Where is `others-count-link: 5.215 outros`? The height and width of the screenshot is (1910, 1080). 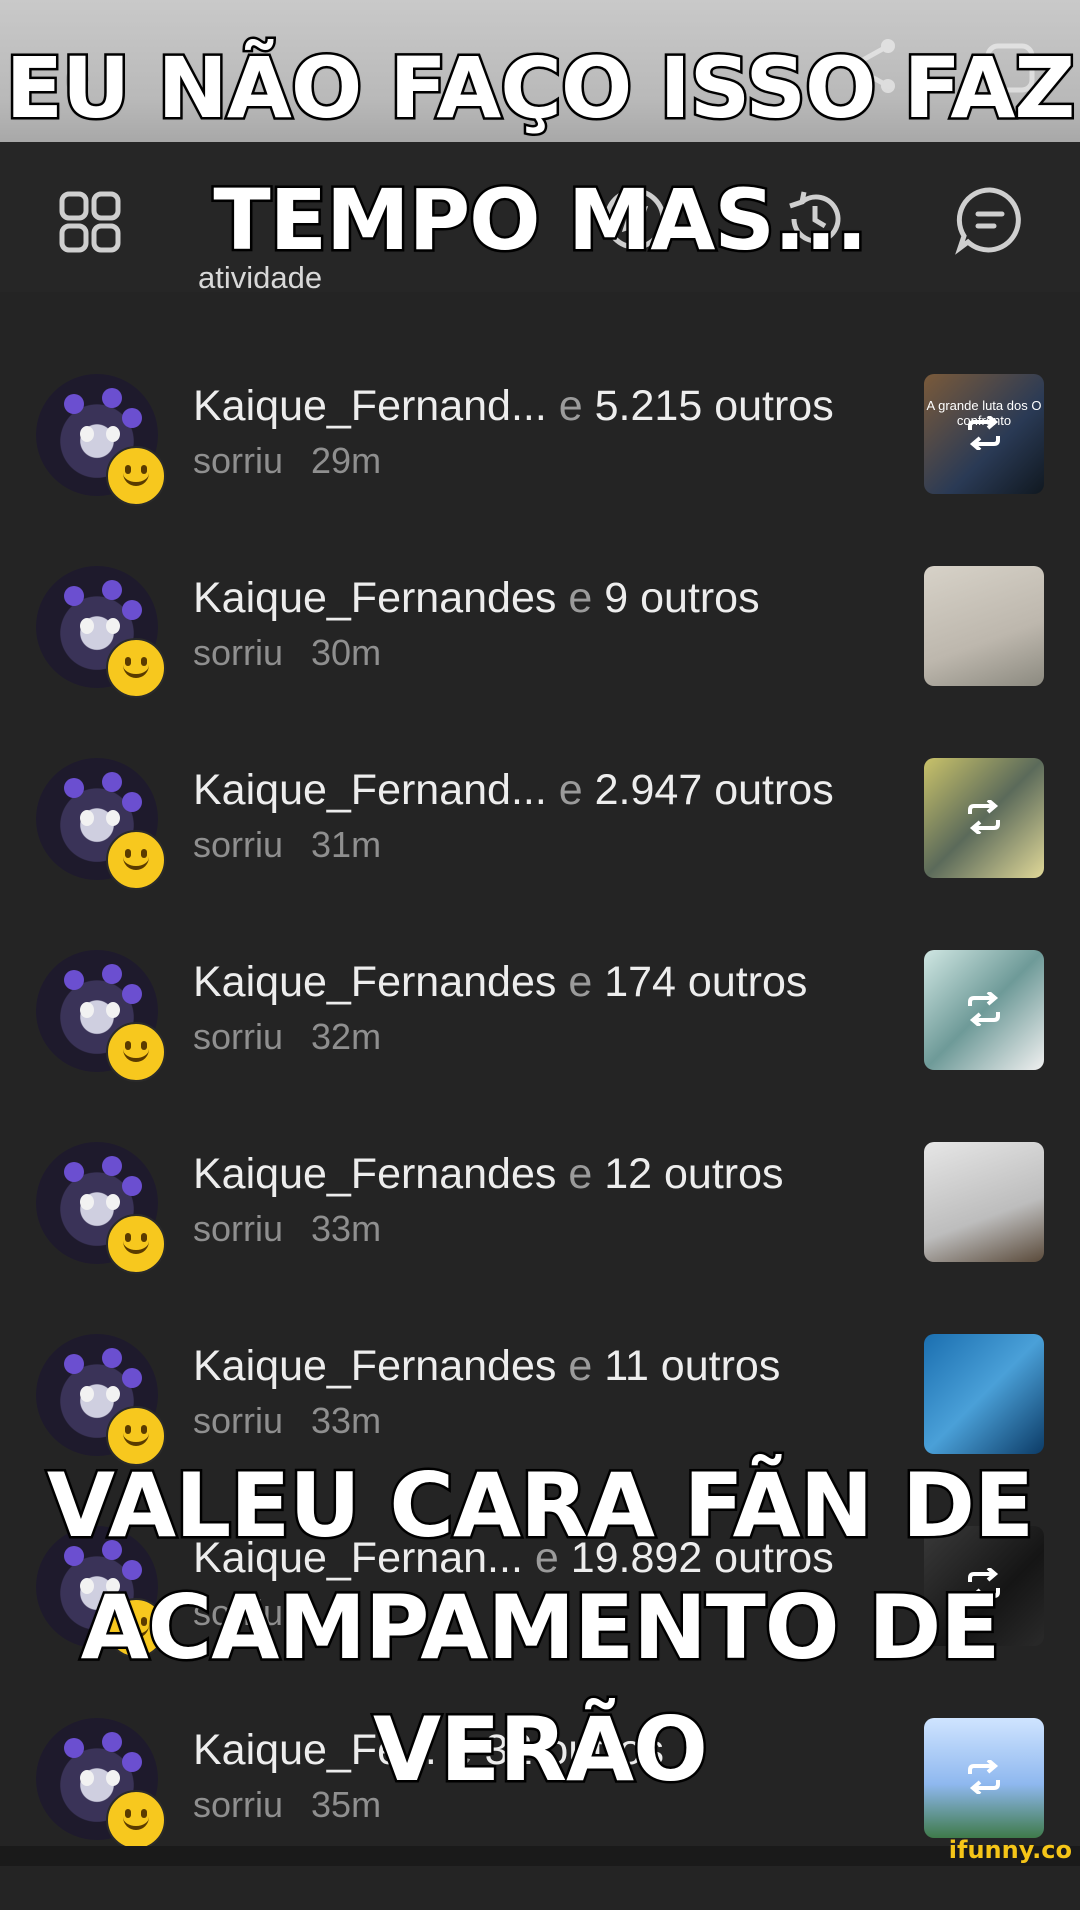 others-count-link: 5.215 outros is located at coordinates (714, 406).